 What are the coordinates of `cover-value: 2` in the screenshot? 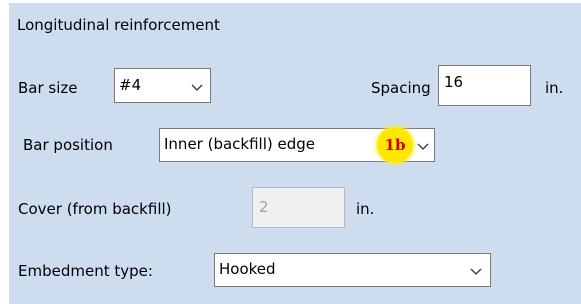 It's located at (264, 207).